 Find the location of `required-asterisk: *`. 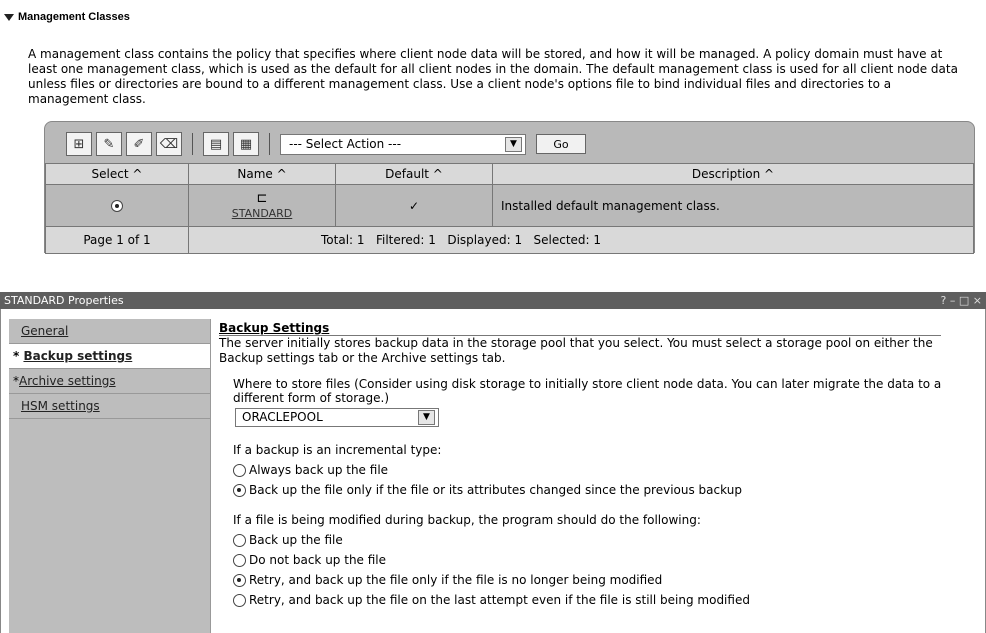

required-asterisk: * is located at coordinates (18, 356).